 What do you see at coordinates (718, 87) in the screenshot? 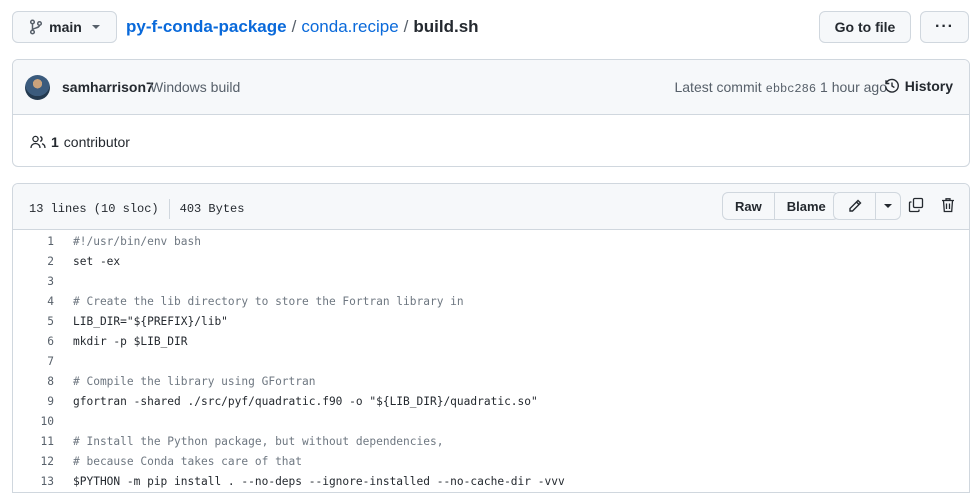
I see `latest-commit-label: Latest commit` at bounding box center [718, 87].